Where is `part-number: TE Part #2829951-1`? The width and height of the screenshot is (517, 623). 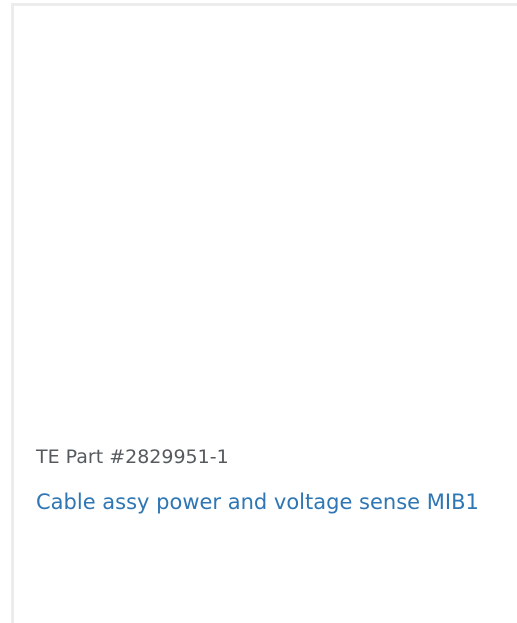 part-number: TE Part #2829951-1 is located at coordinates (132, 457).